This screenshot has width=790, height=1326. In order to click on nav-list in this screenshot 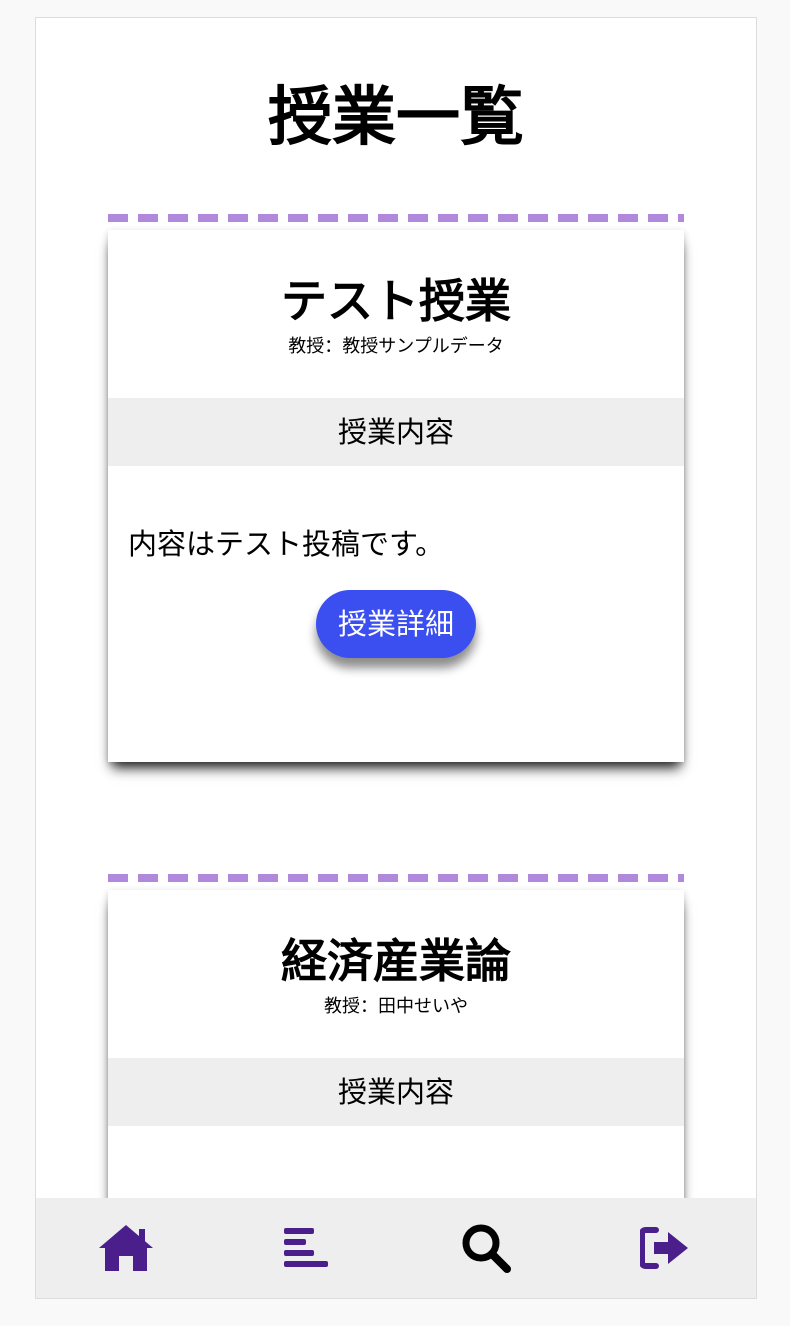, I will do `click(306, 1248)`.